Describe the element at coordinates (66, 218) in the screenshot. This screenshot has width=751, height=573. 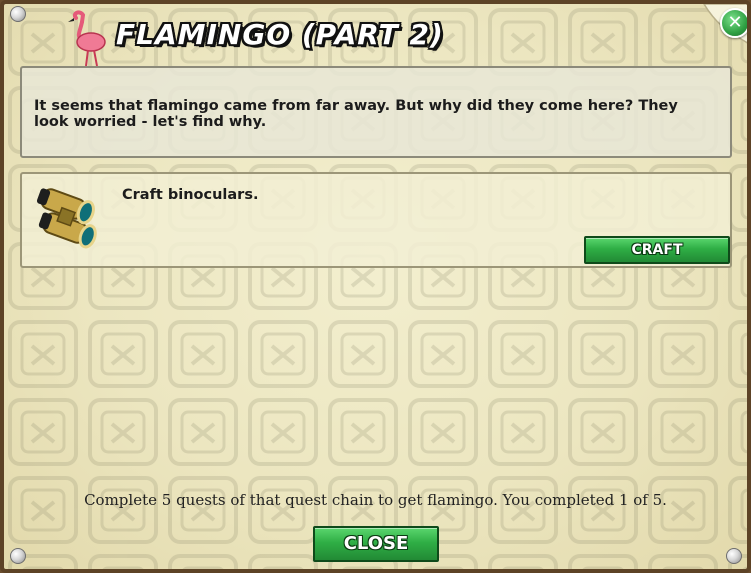
I see `binoculars-icon` at that location.